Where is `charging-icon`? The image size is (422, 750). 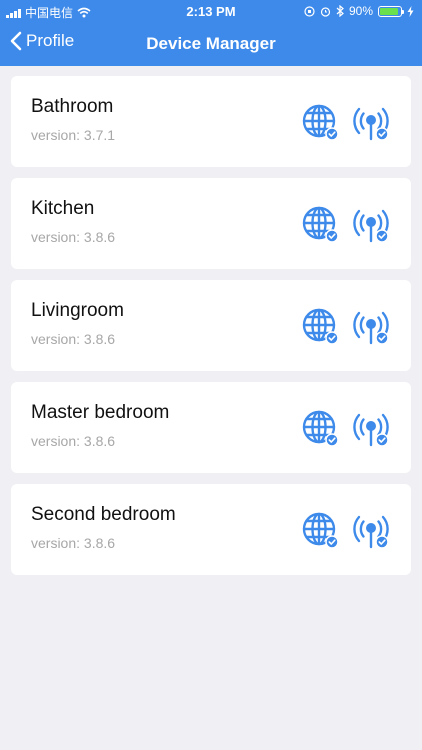
charging-icon is located at coordinates (410, 11).